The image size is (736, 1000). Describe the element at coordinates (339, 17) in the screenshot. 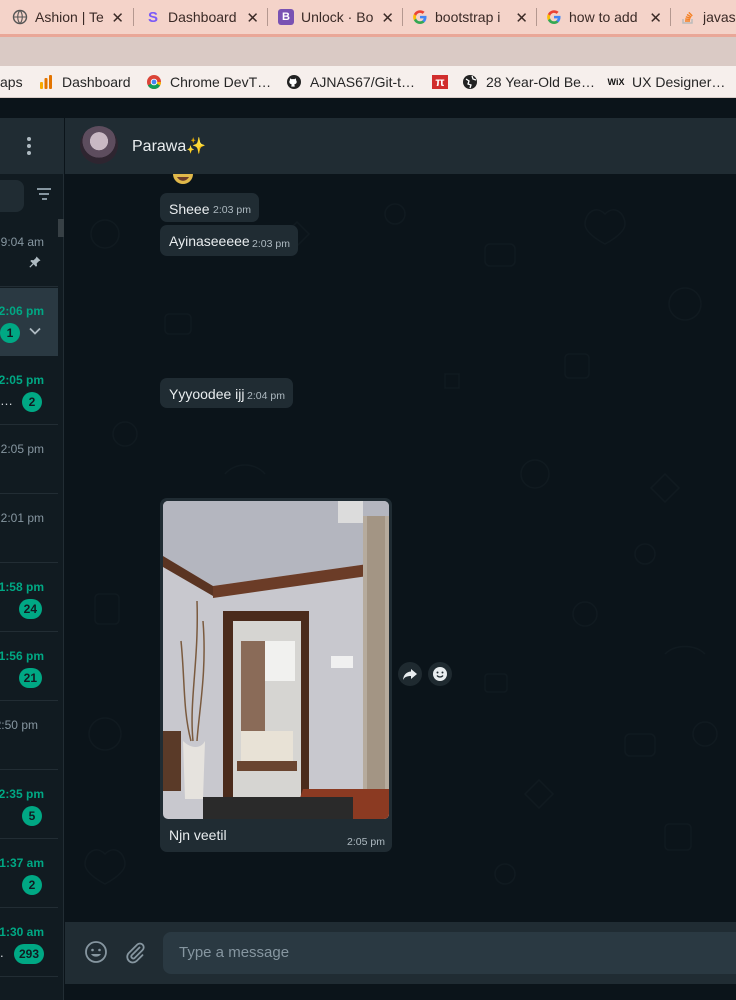

I see `browser-tab-unlock: B Unlock · Bo ✕` at that location.